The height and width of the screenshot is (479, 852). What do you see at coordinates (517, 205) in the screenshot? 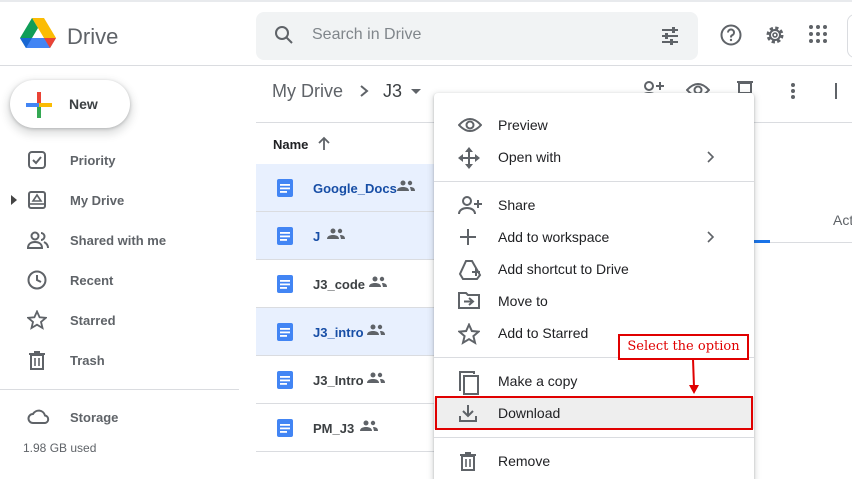
I see `menu-item-label: Share` at bounding box center [517, 205].